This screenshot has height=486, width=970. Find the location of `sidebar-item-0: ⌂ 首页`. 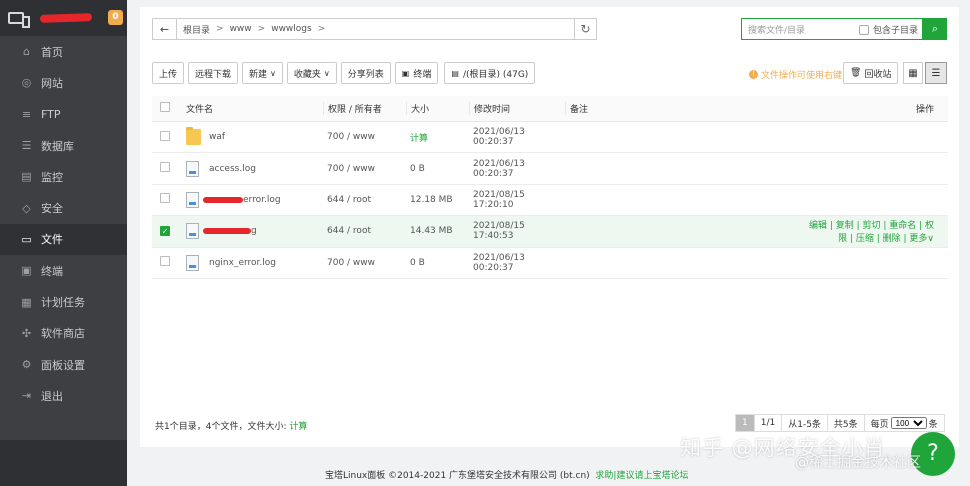

sidebar-item-0: ⌂ 首页 is located at coordinates (63, 51).